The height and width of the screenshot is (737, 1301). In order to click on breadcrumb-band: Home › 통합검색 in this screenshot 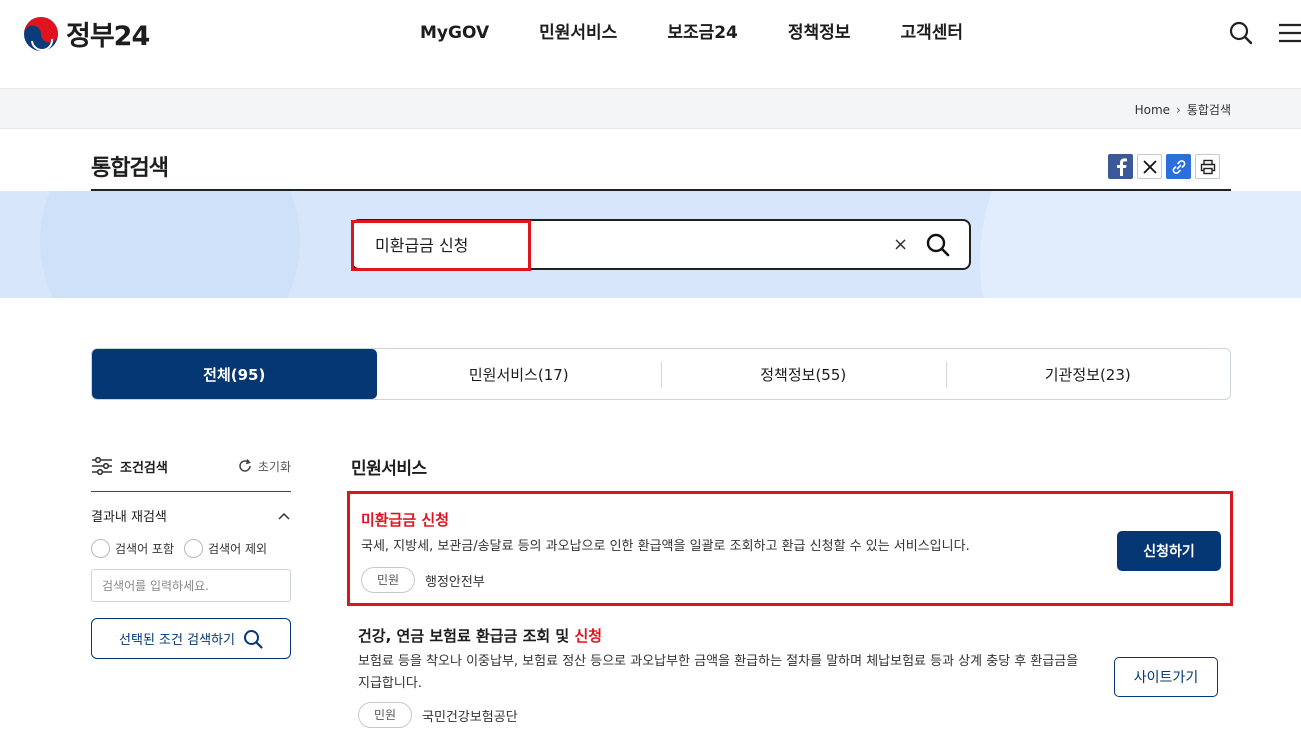, I will do `click(650, 108)`.